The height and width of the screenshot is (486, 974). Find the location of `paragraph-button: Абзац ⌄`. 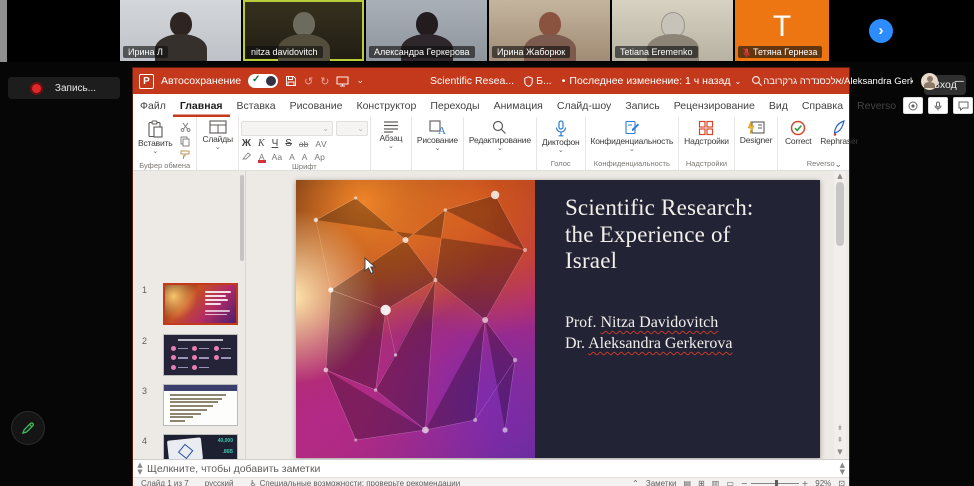

paragraph-button: Абзац ⌄ is located at coordinates (391, 134).